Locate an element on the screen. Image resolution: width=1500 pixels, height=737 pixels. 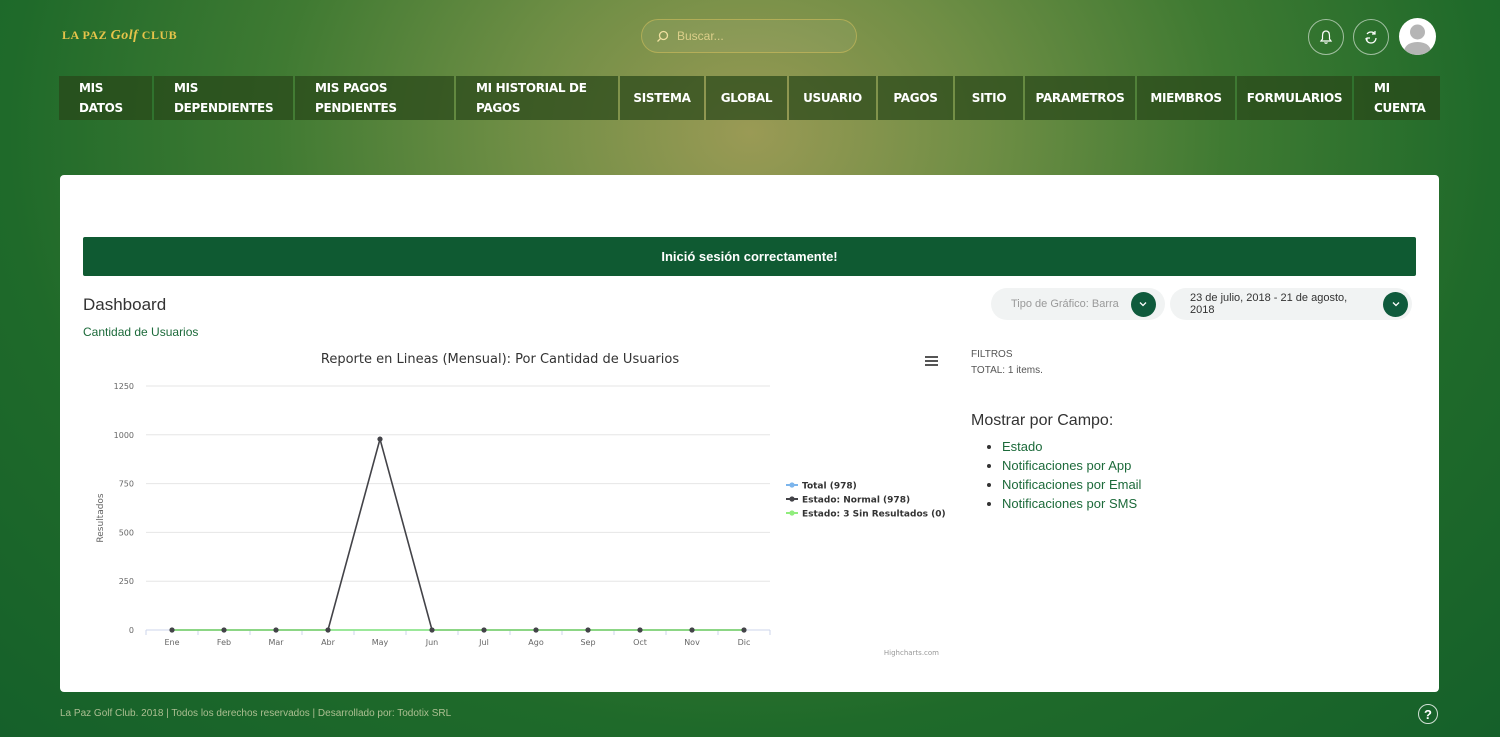
y-tick-label: 250 is located at coordinates (126, 581).